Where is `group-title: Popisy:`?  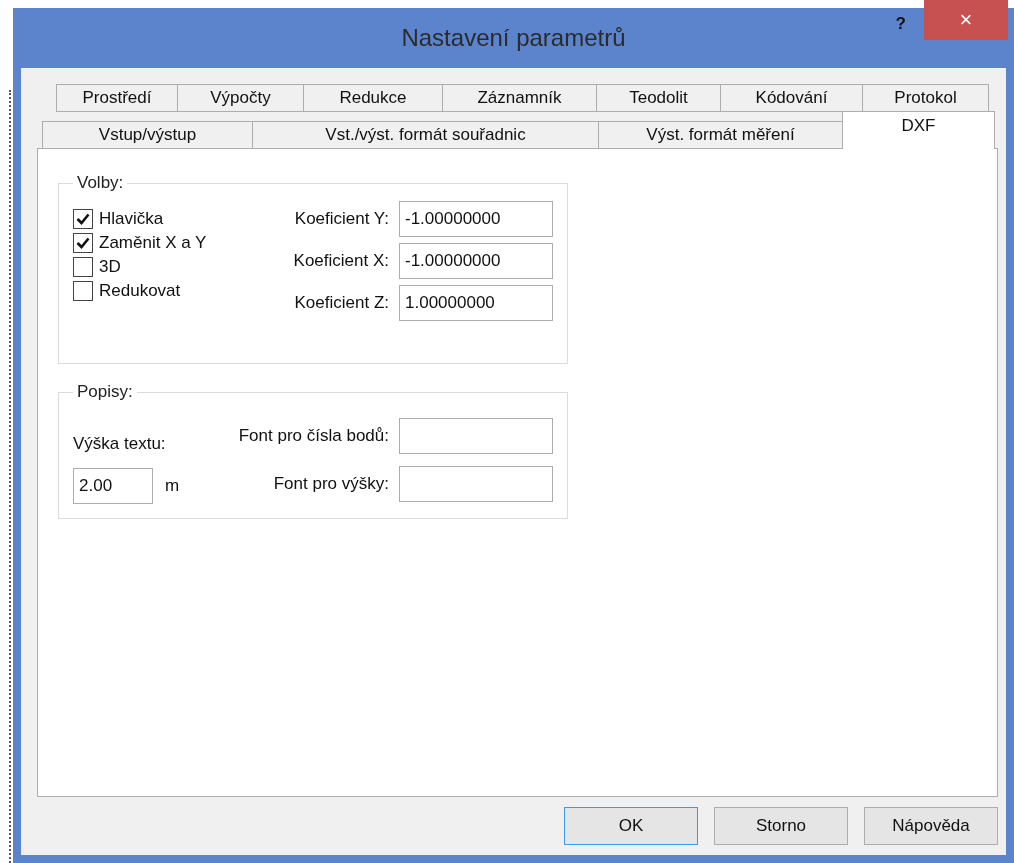
group-title: Popisy: is located at coordinates (105, 392).